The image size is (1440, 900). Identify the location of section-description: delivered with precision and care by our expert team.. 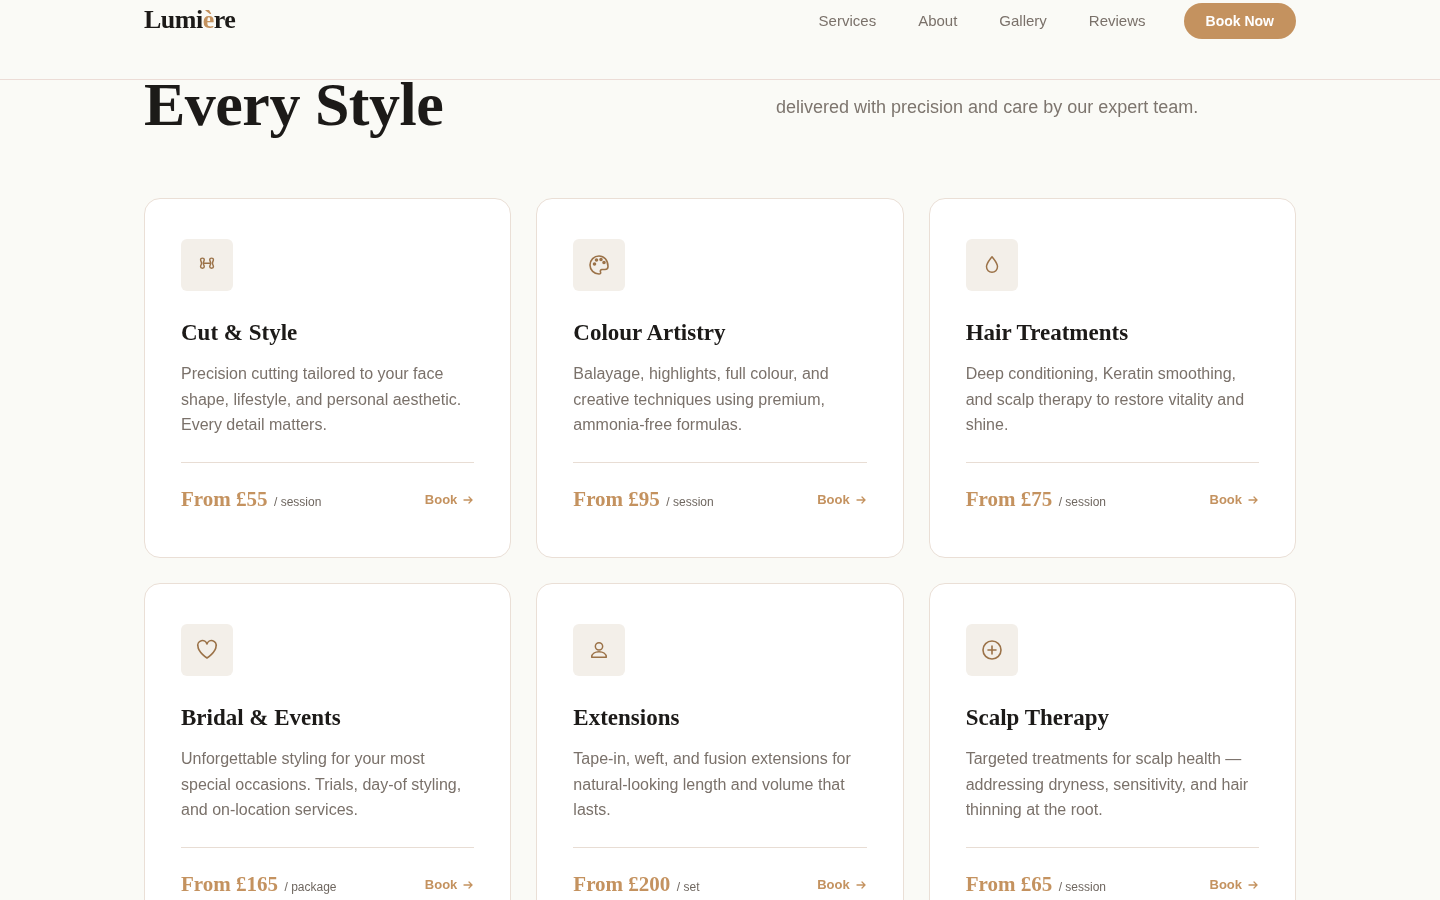
(988, 107).